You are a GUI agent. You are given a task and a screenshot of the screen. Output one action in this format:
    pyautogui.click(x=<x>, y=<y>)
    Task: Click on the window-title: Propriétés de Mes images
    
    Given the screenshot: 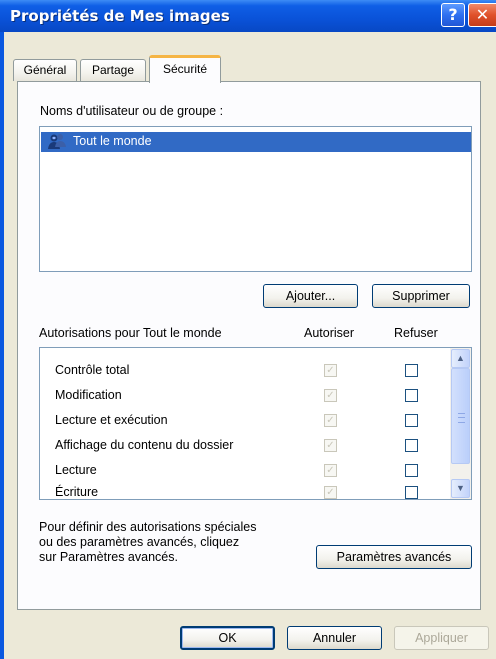 What is the action you would take?
    pyautogui.click(x=120, y=16)
    